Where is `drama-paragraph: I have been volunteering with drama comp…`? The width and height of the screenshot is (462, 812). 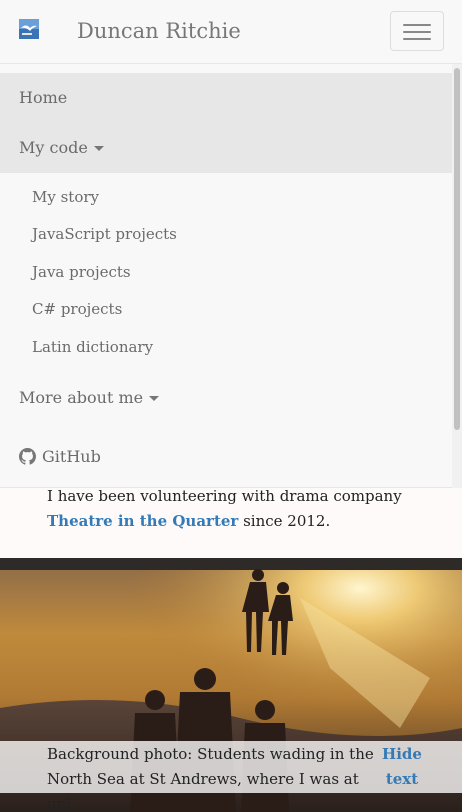 drama-paragraph: I have been volunteering with drama comp… is located at coordinates (247, 509).